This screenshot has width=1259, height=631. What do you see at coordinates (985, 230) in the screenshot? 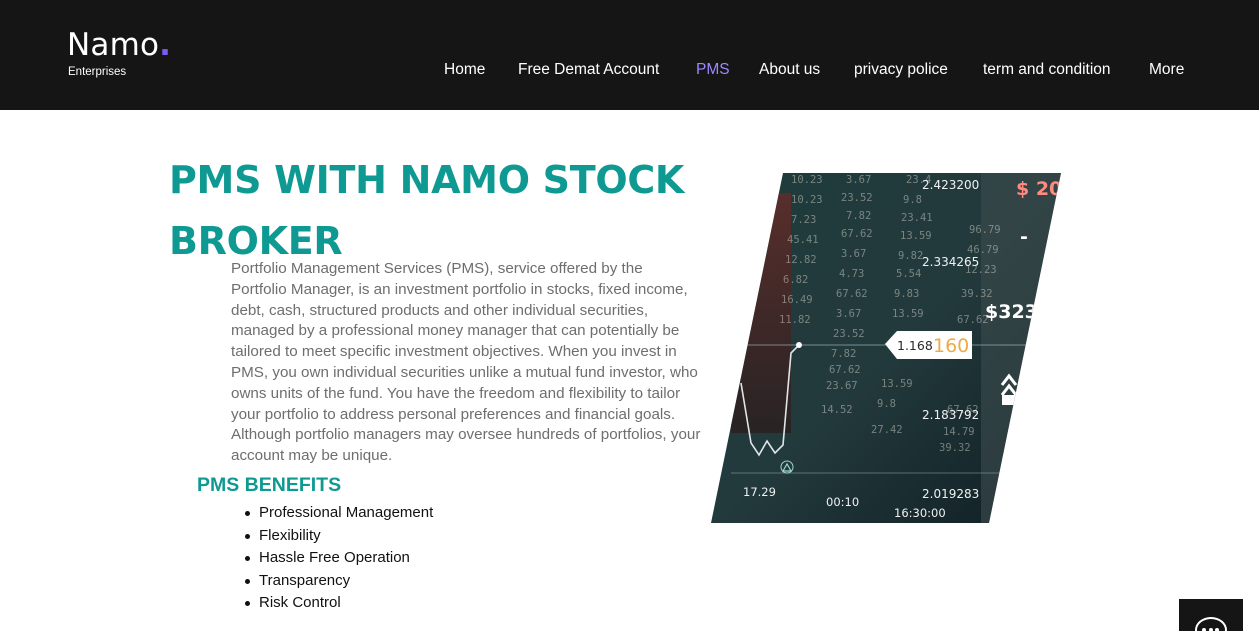
I see `svg-text: 96.79` at bounding box center [985, 230].